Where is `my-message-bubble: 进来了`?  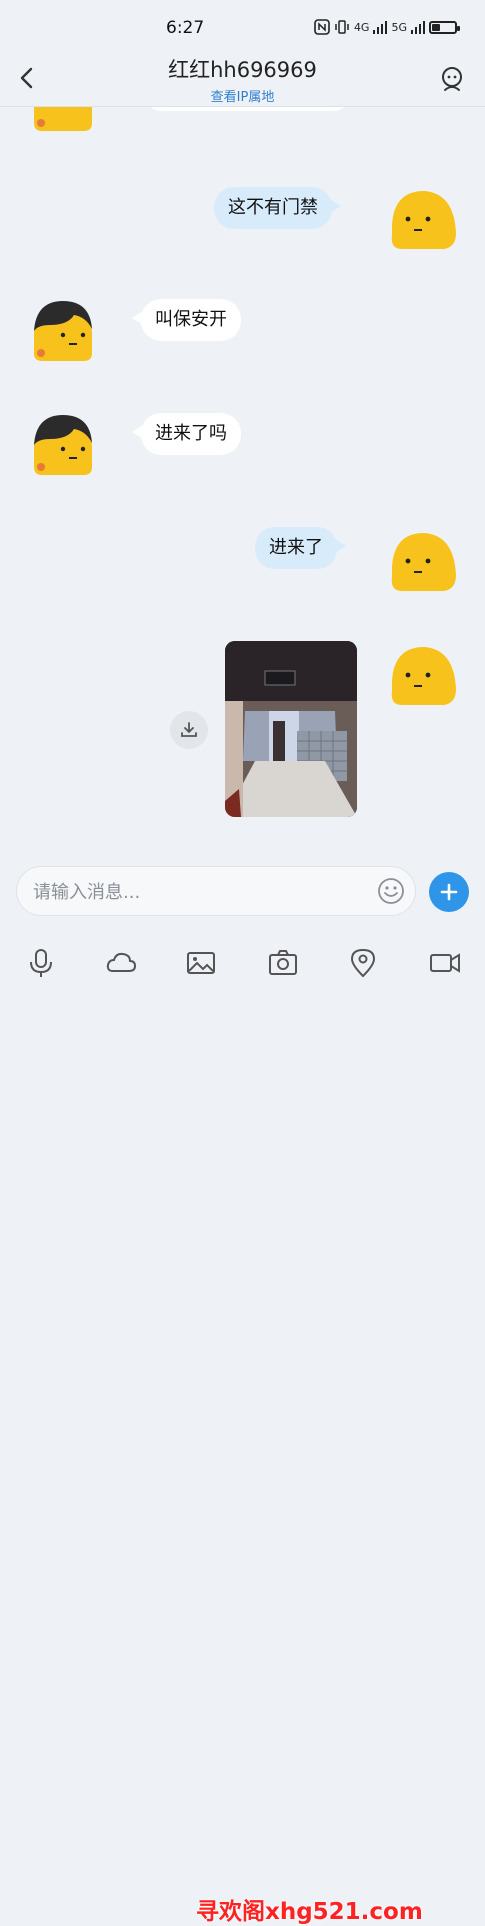
my-message-bubble: 进来了 is located at coordinates (300, 548).